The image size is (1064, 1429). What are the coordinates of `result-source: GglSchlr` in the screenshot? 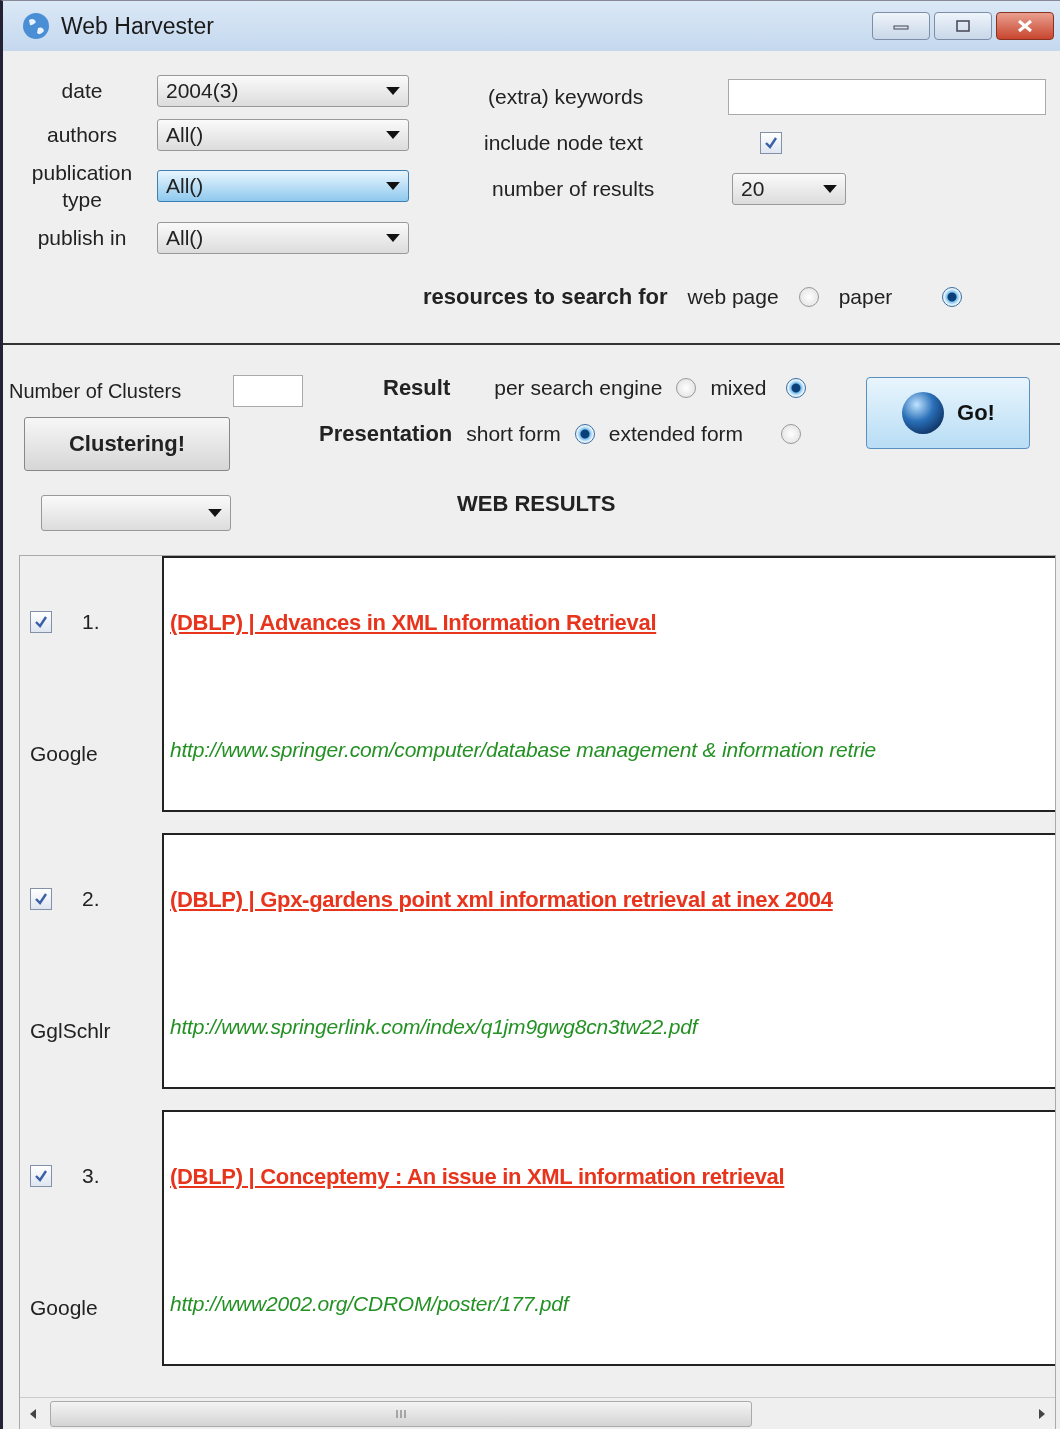 It's located at (71, 1031).